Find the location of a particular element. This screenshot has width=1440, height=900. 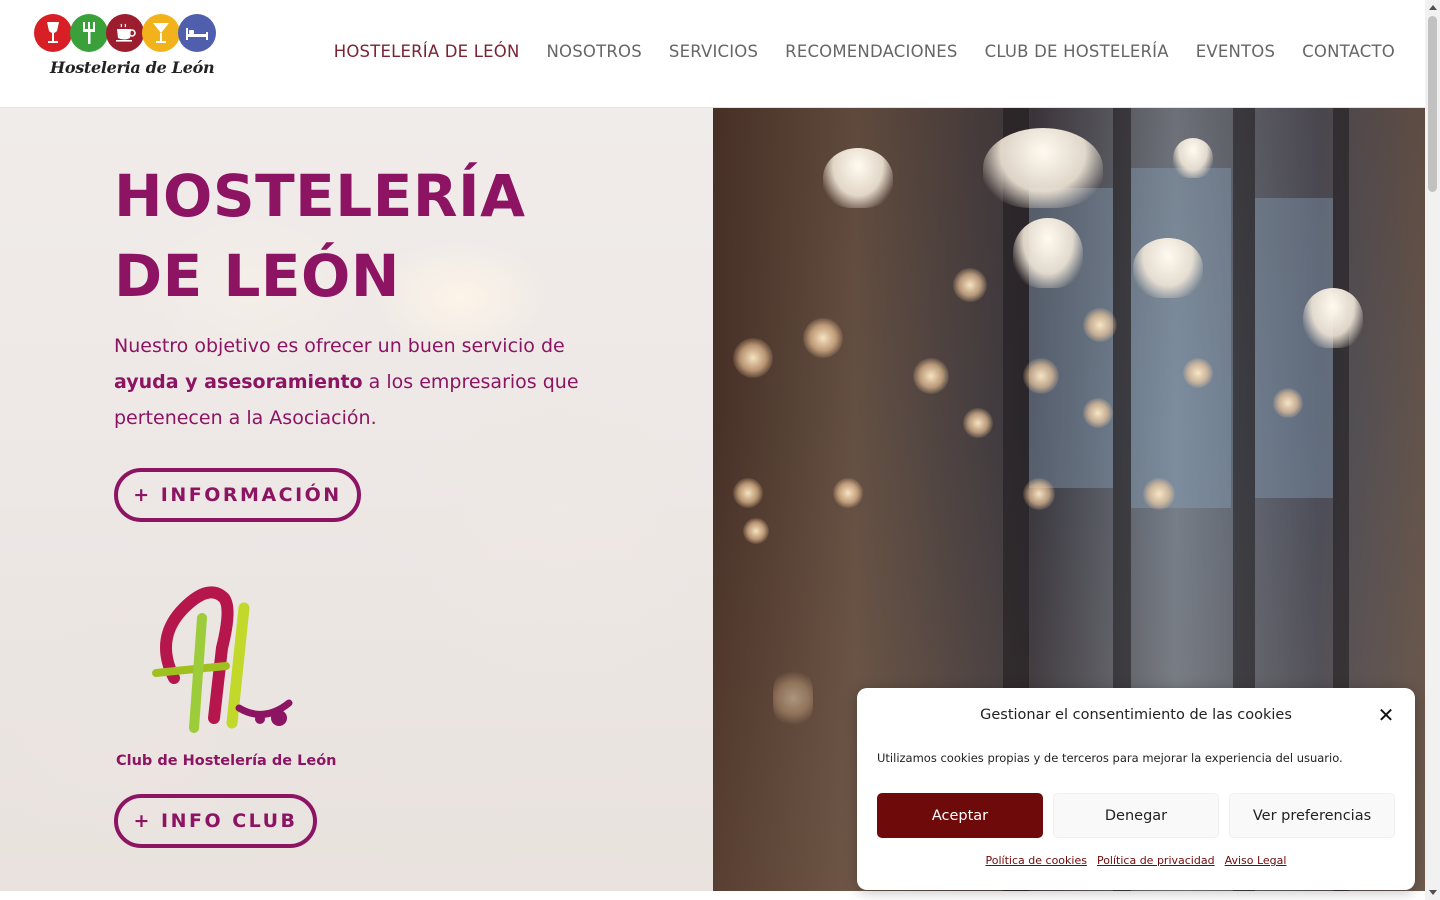

legal-notice-link: Aviso Legal is located at coordinates (1256, 860).